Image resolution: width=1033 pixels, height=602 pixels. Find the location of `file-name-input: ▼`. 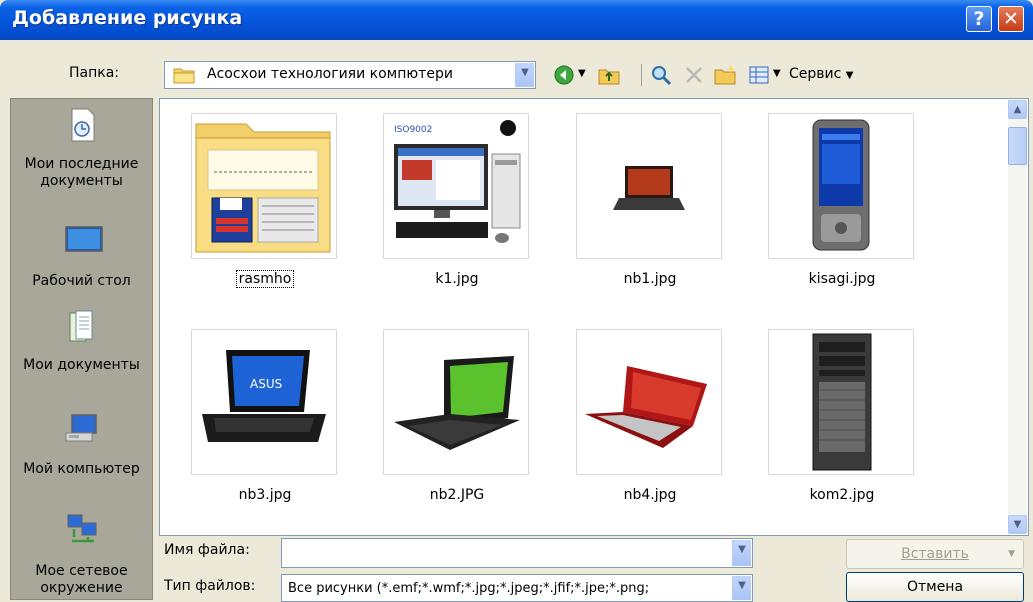

file-name-input: ▼ is located at coordinates (517, 553).